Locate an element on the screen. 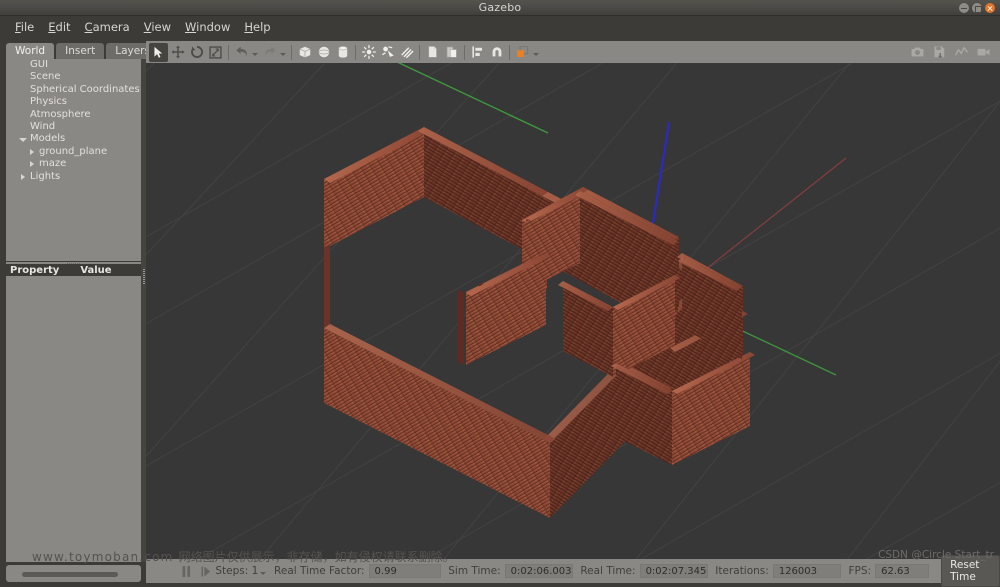 The height and width of the screenshot is (587, 1000). window-title: Gazebo is located at coordinates (500, 7).